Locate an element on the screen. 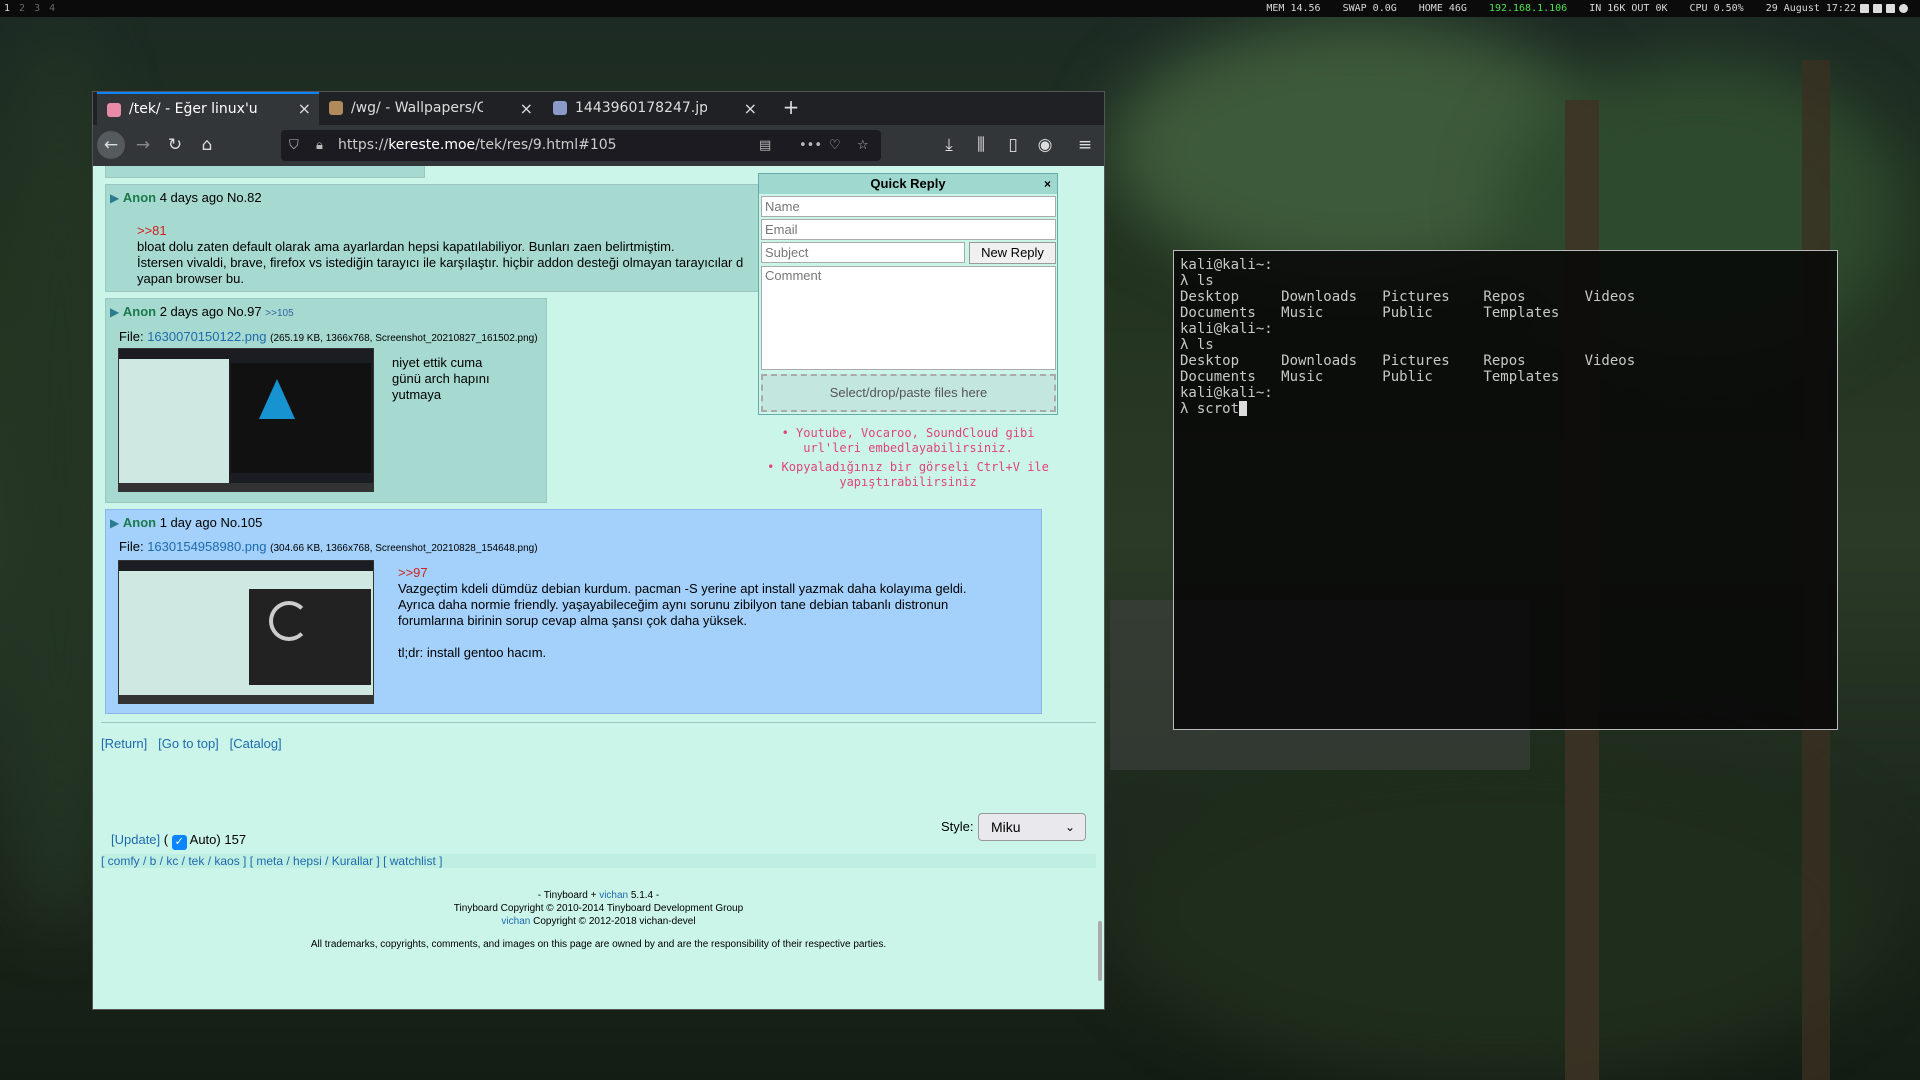 The width and height of the screenshot is (1920, 1080). library-icon: ⫼ is located at coordinates (981, 145).